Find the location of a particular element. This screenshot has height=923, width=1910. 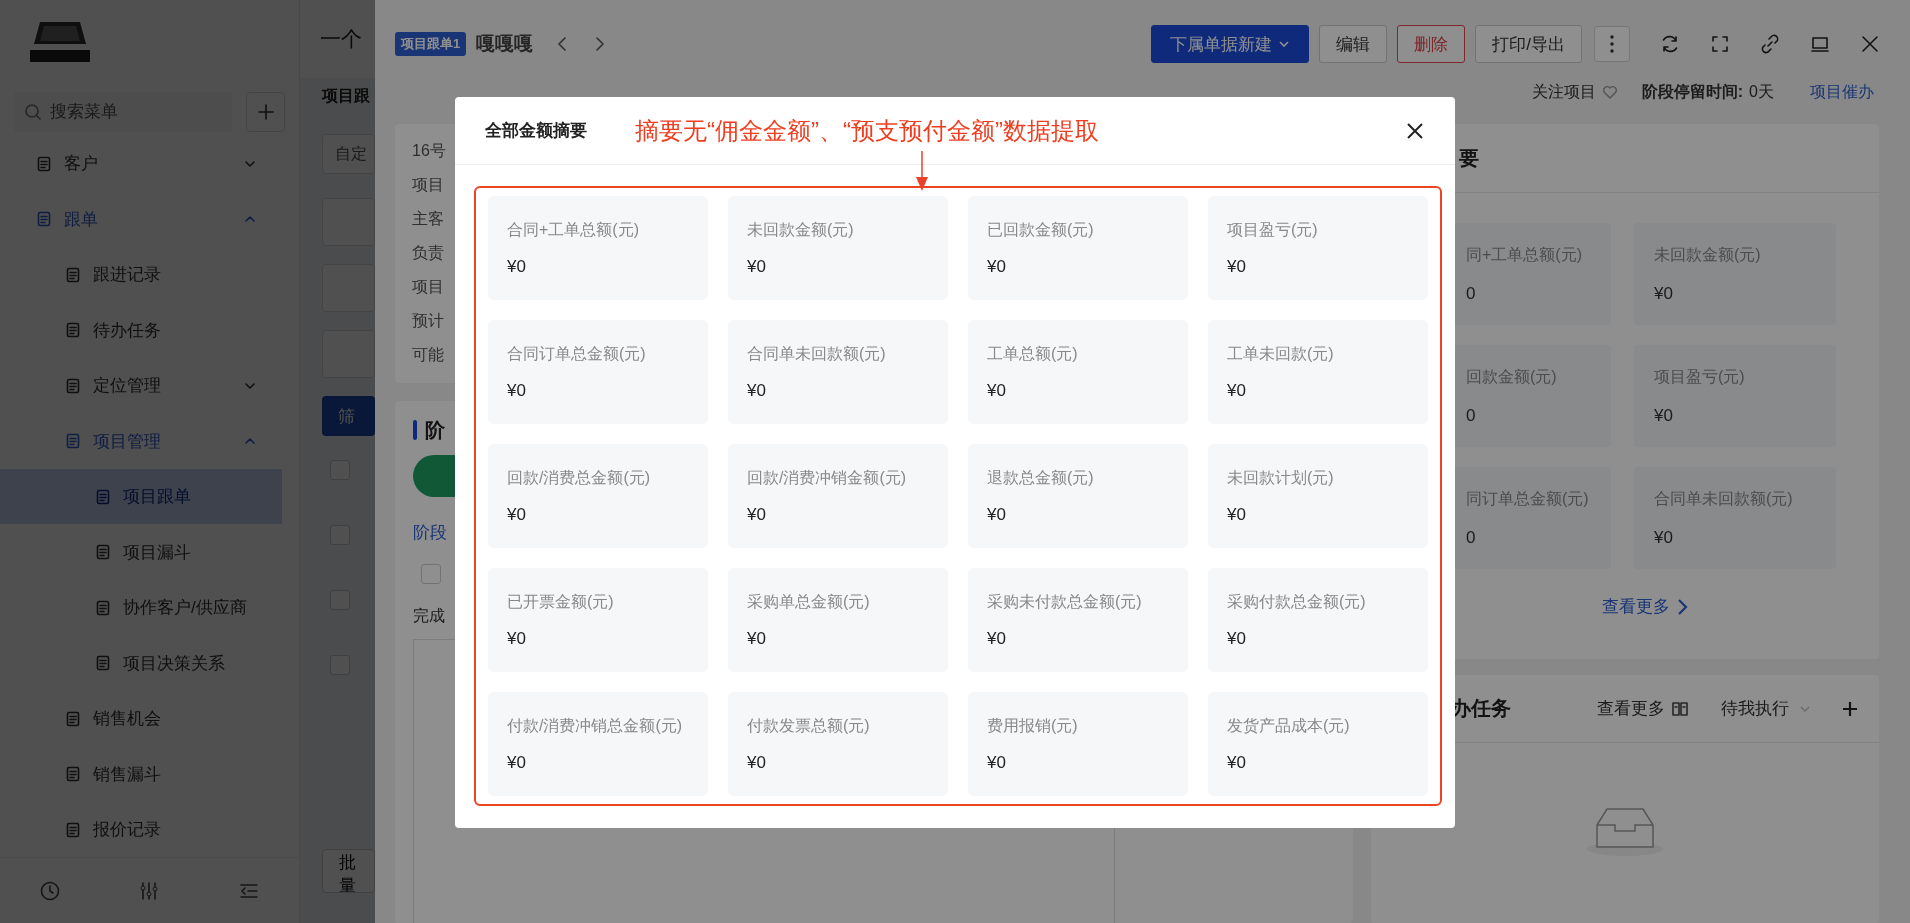

amount-label: 已开票金额(元) is located at coordinates (561, 602).